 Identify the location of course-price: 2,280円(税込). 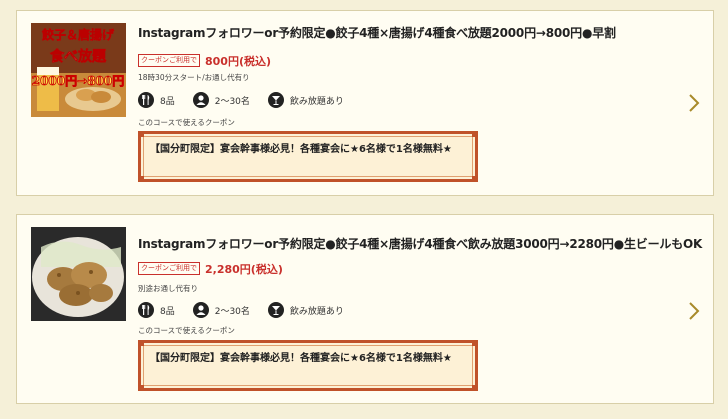
(244, 269).